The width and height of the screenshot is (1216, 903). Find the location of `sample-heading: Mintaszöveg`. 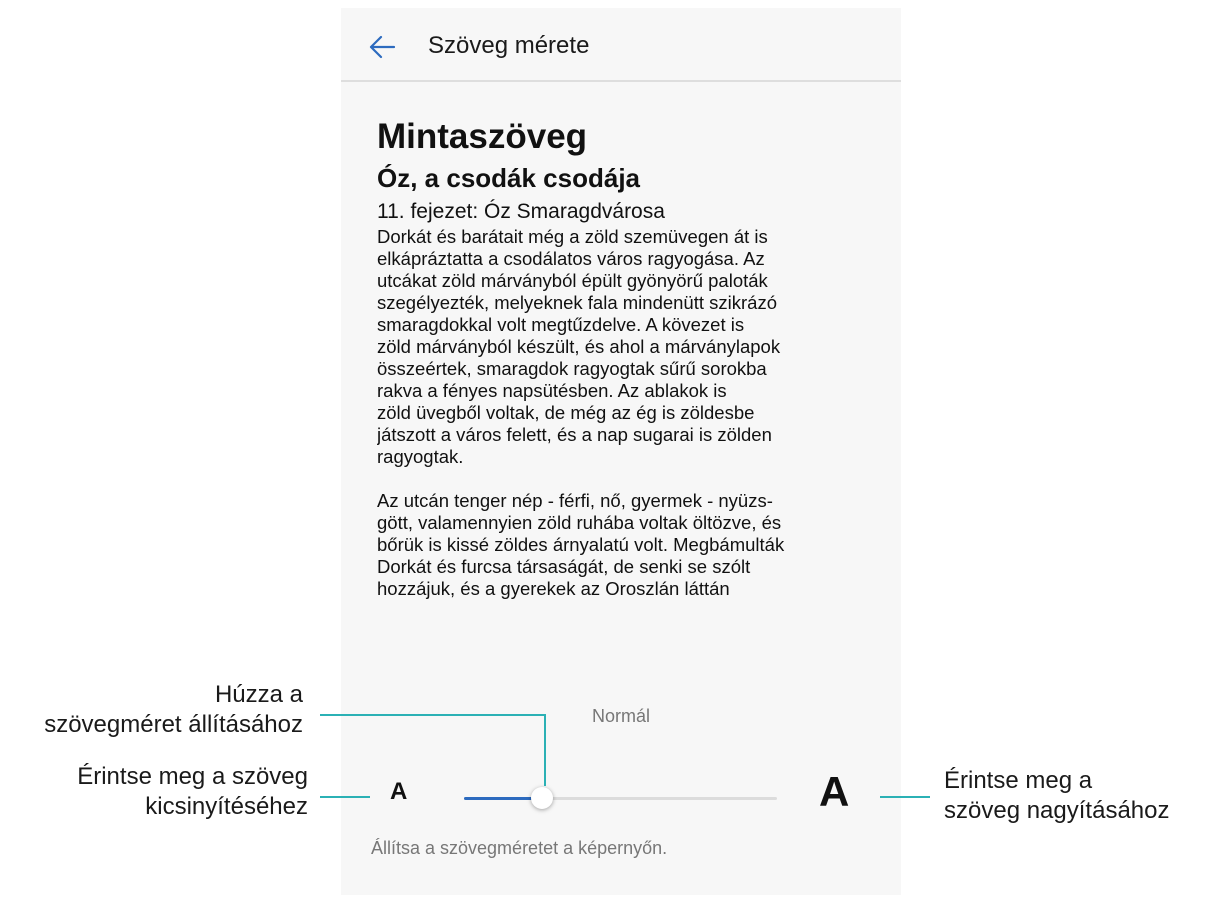

sample-heading: Mintaszöveg is located at coordinates (482, 136).